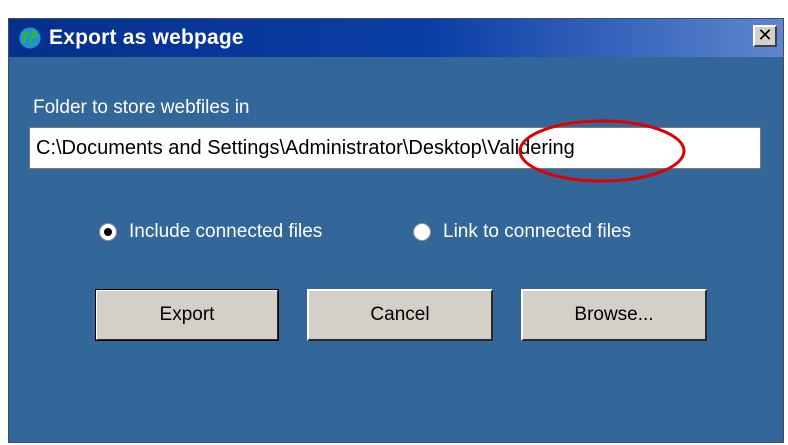  I want to click on window-title: Export as webpage, so click(146, 37).